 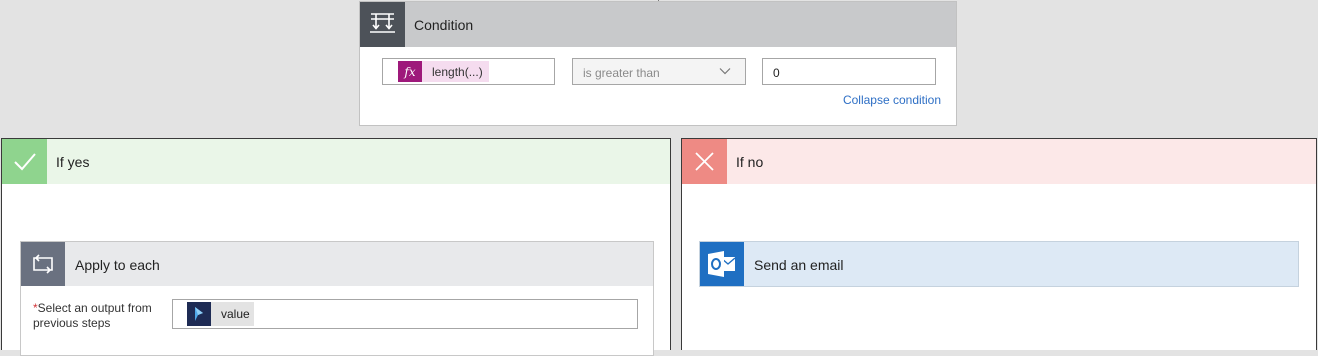 I want to click on fx-icon: fx, so click(x=410, y=71).